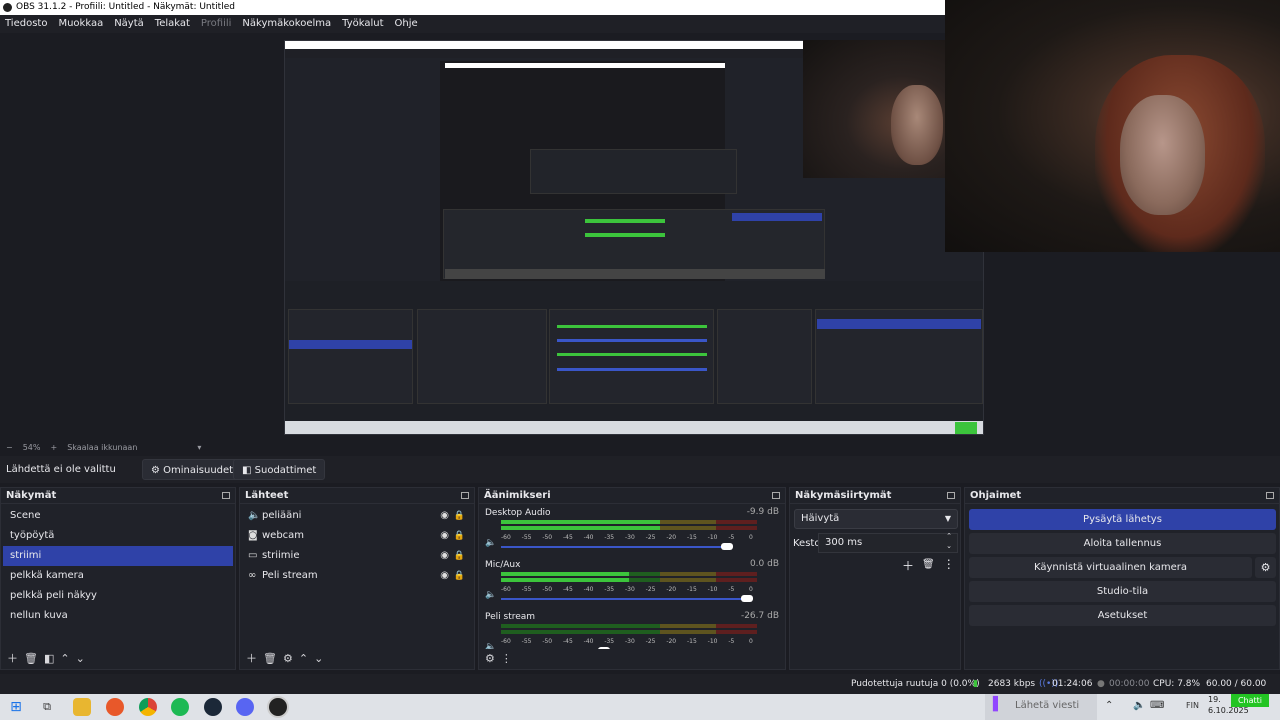 The width and height of the screenshot is (1280, 720). I want to click on menu-tools: Työkalut, so click(362, 24).